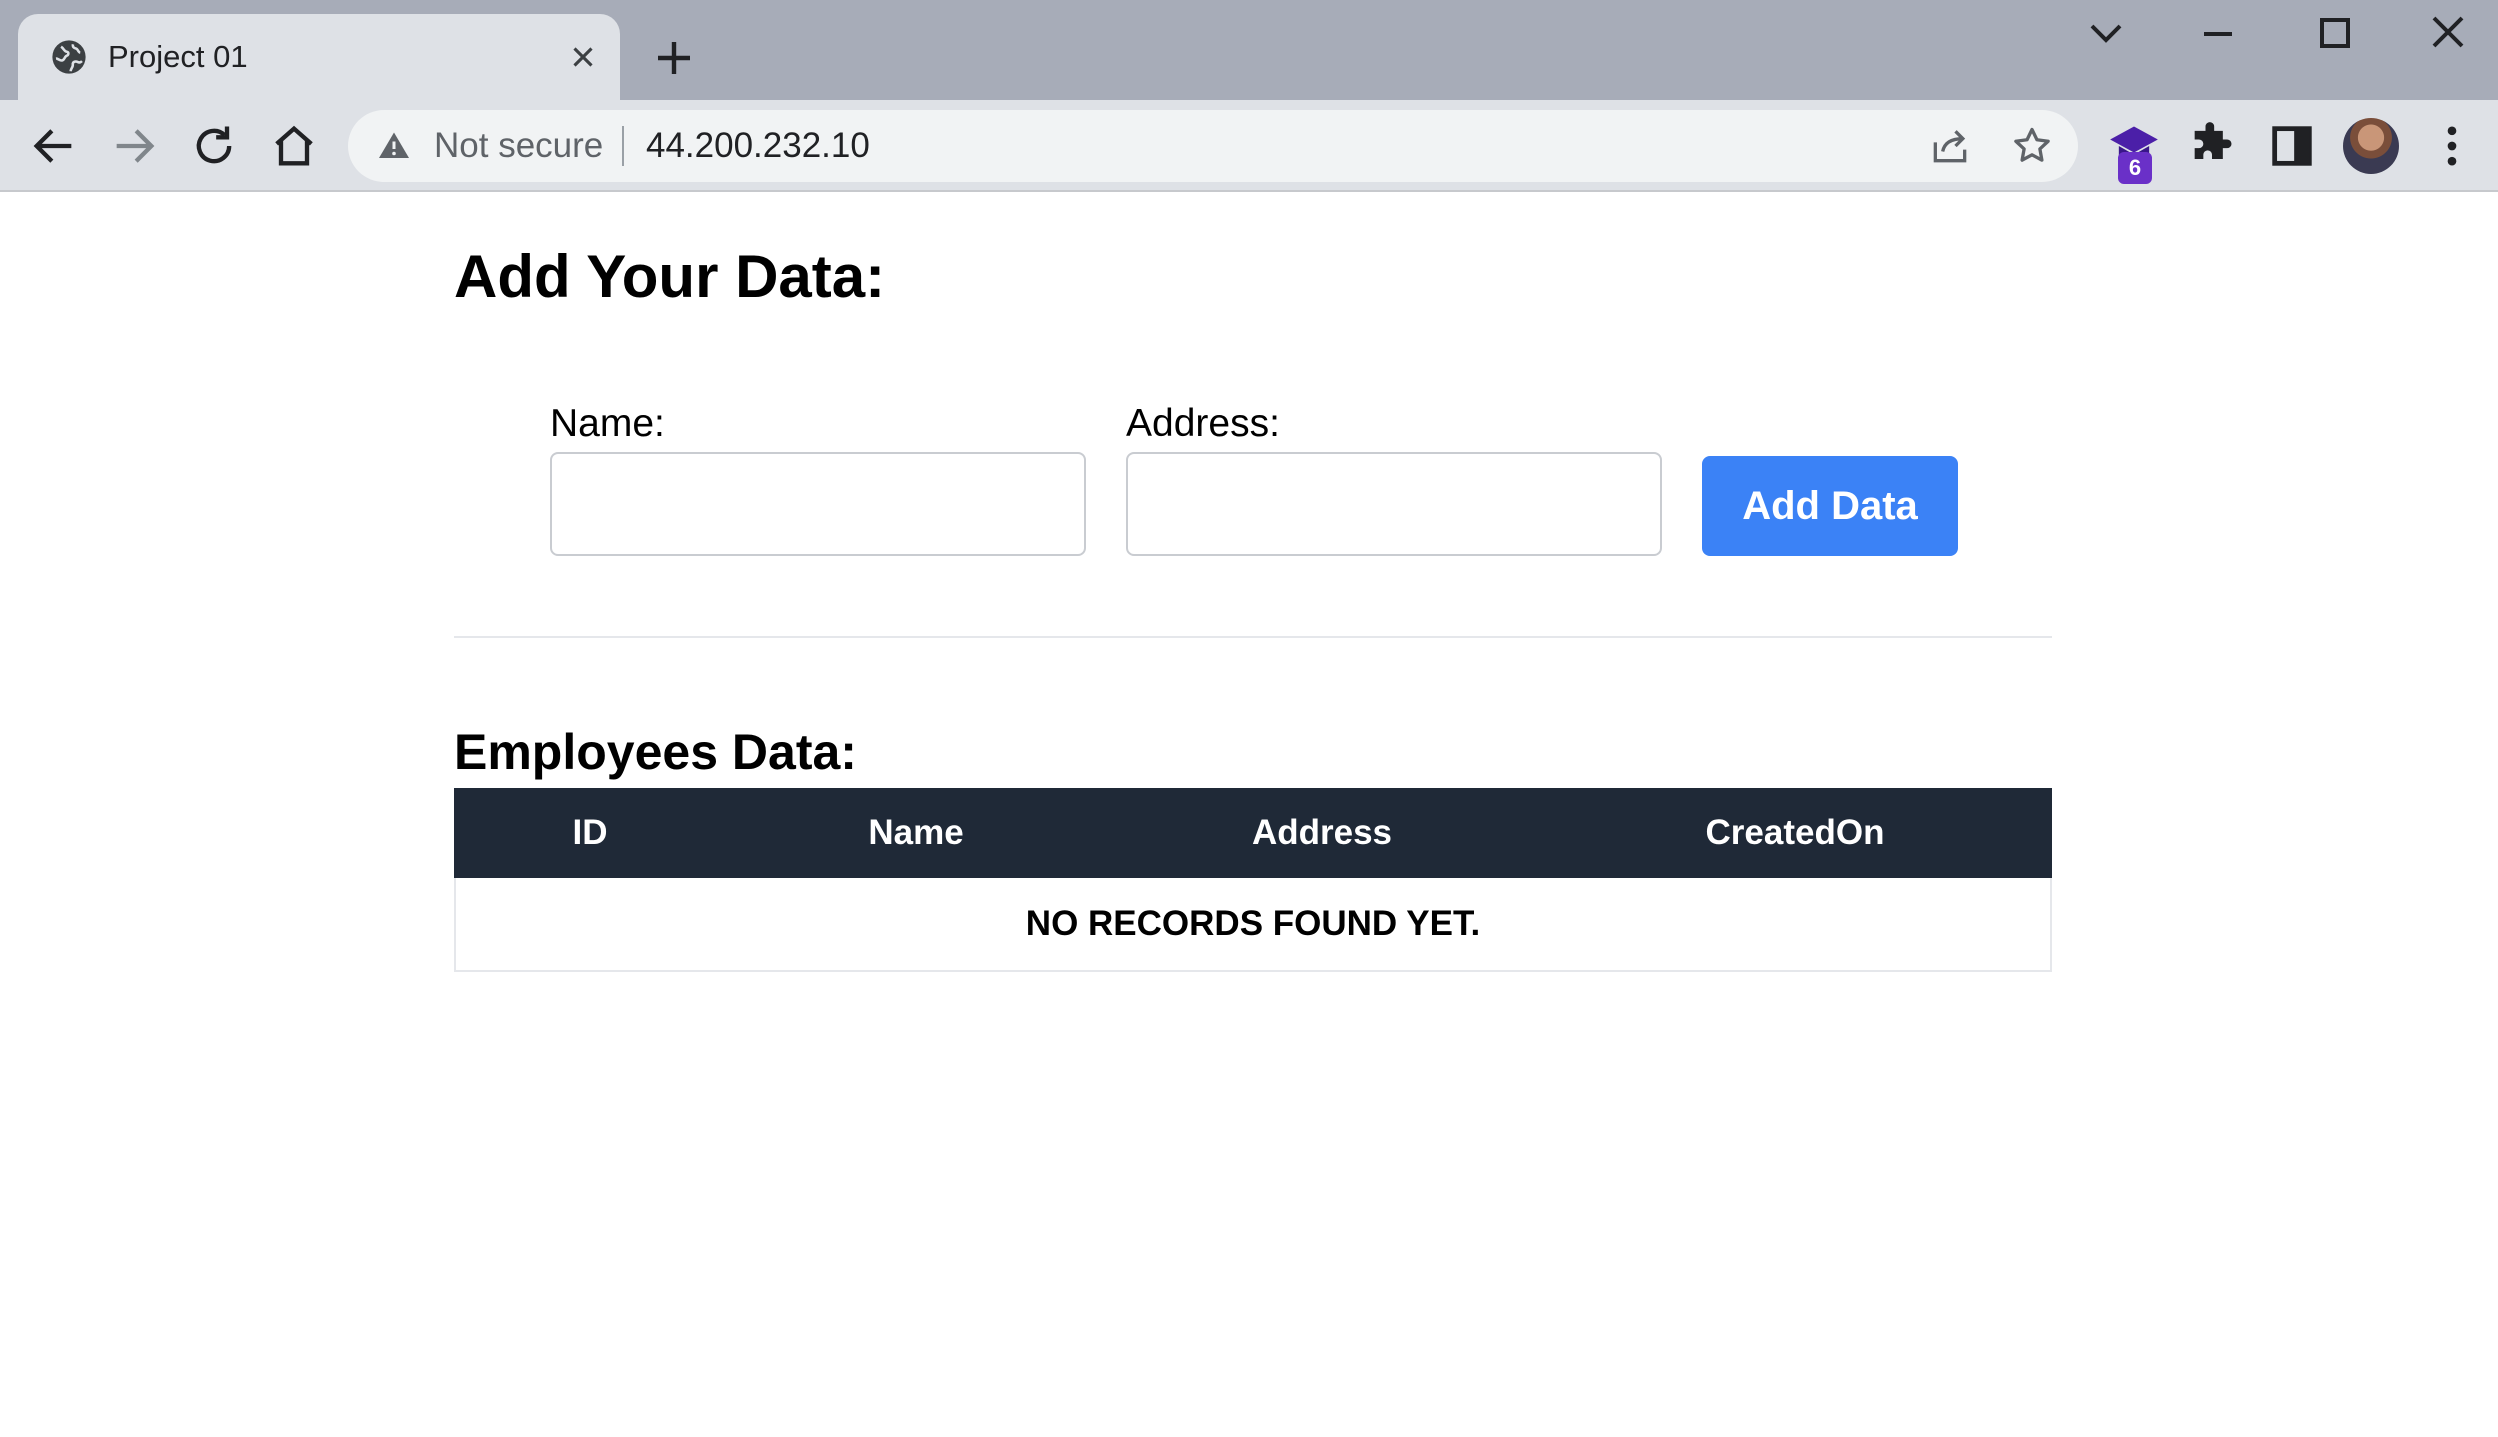 This screenshot has width=2498, height=1437. Describe the element at coordinates (394, 146) in the screenshot. I see `warning-icon` at that location.